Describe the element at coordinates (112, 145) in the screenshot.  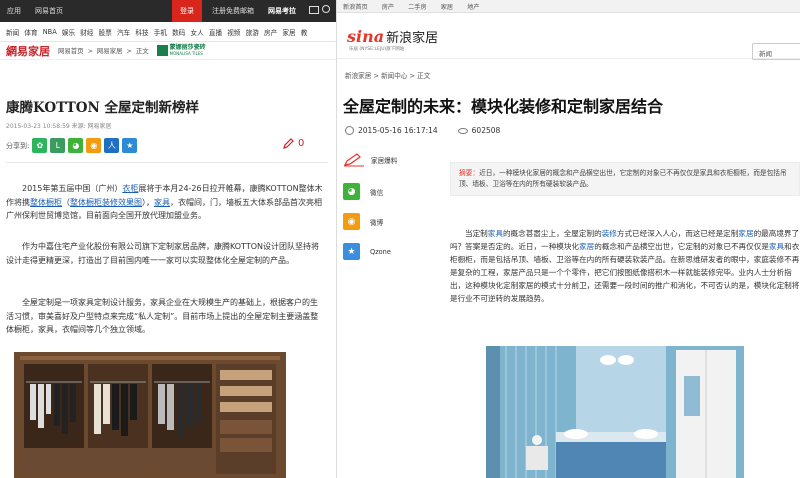
I see `renren-share-icon: 人` at that location.